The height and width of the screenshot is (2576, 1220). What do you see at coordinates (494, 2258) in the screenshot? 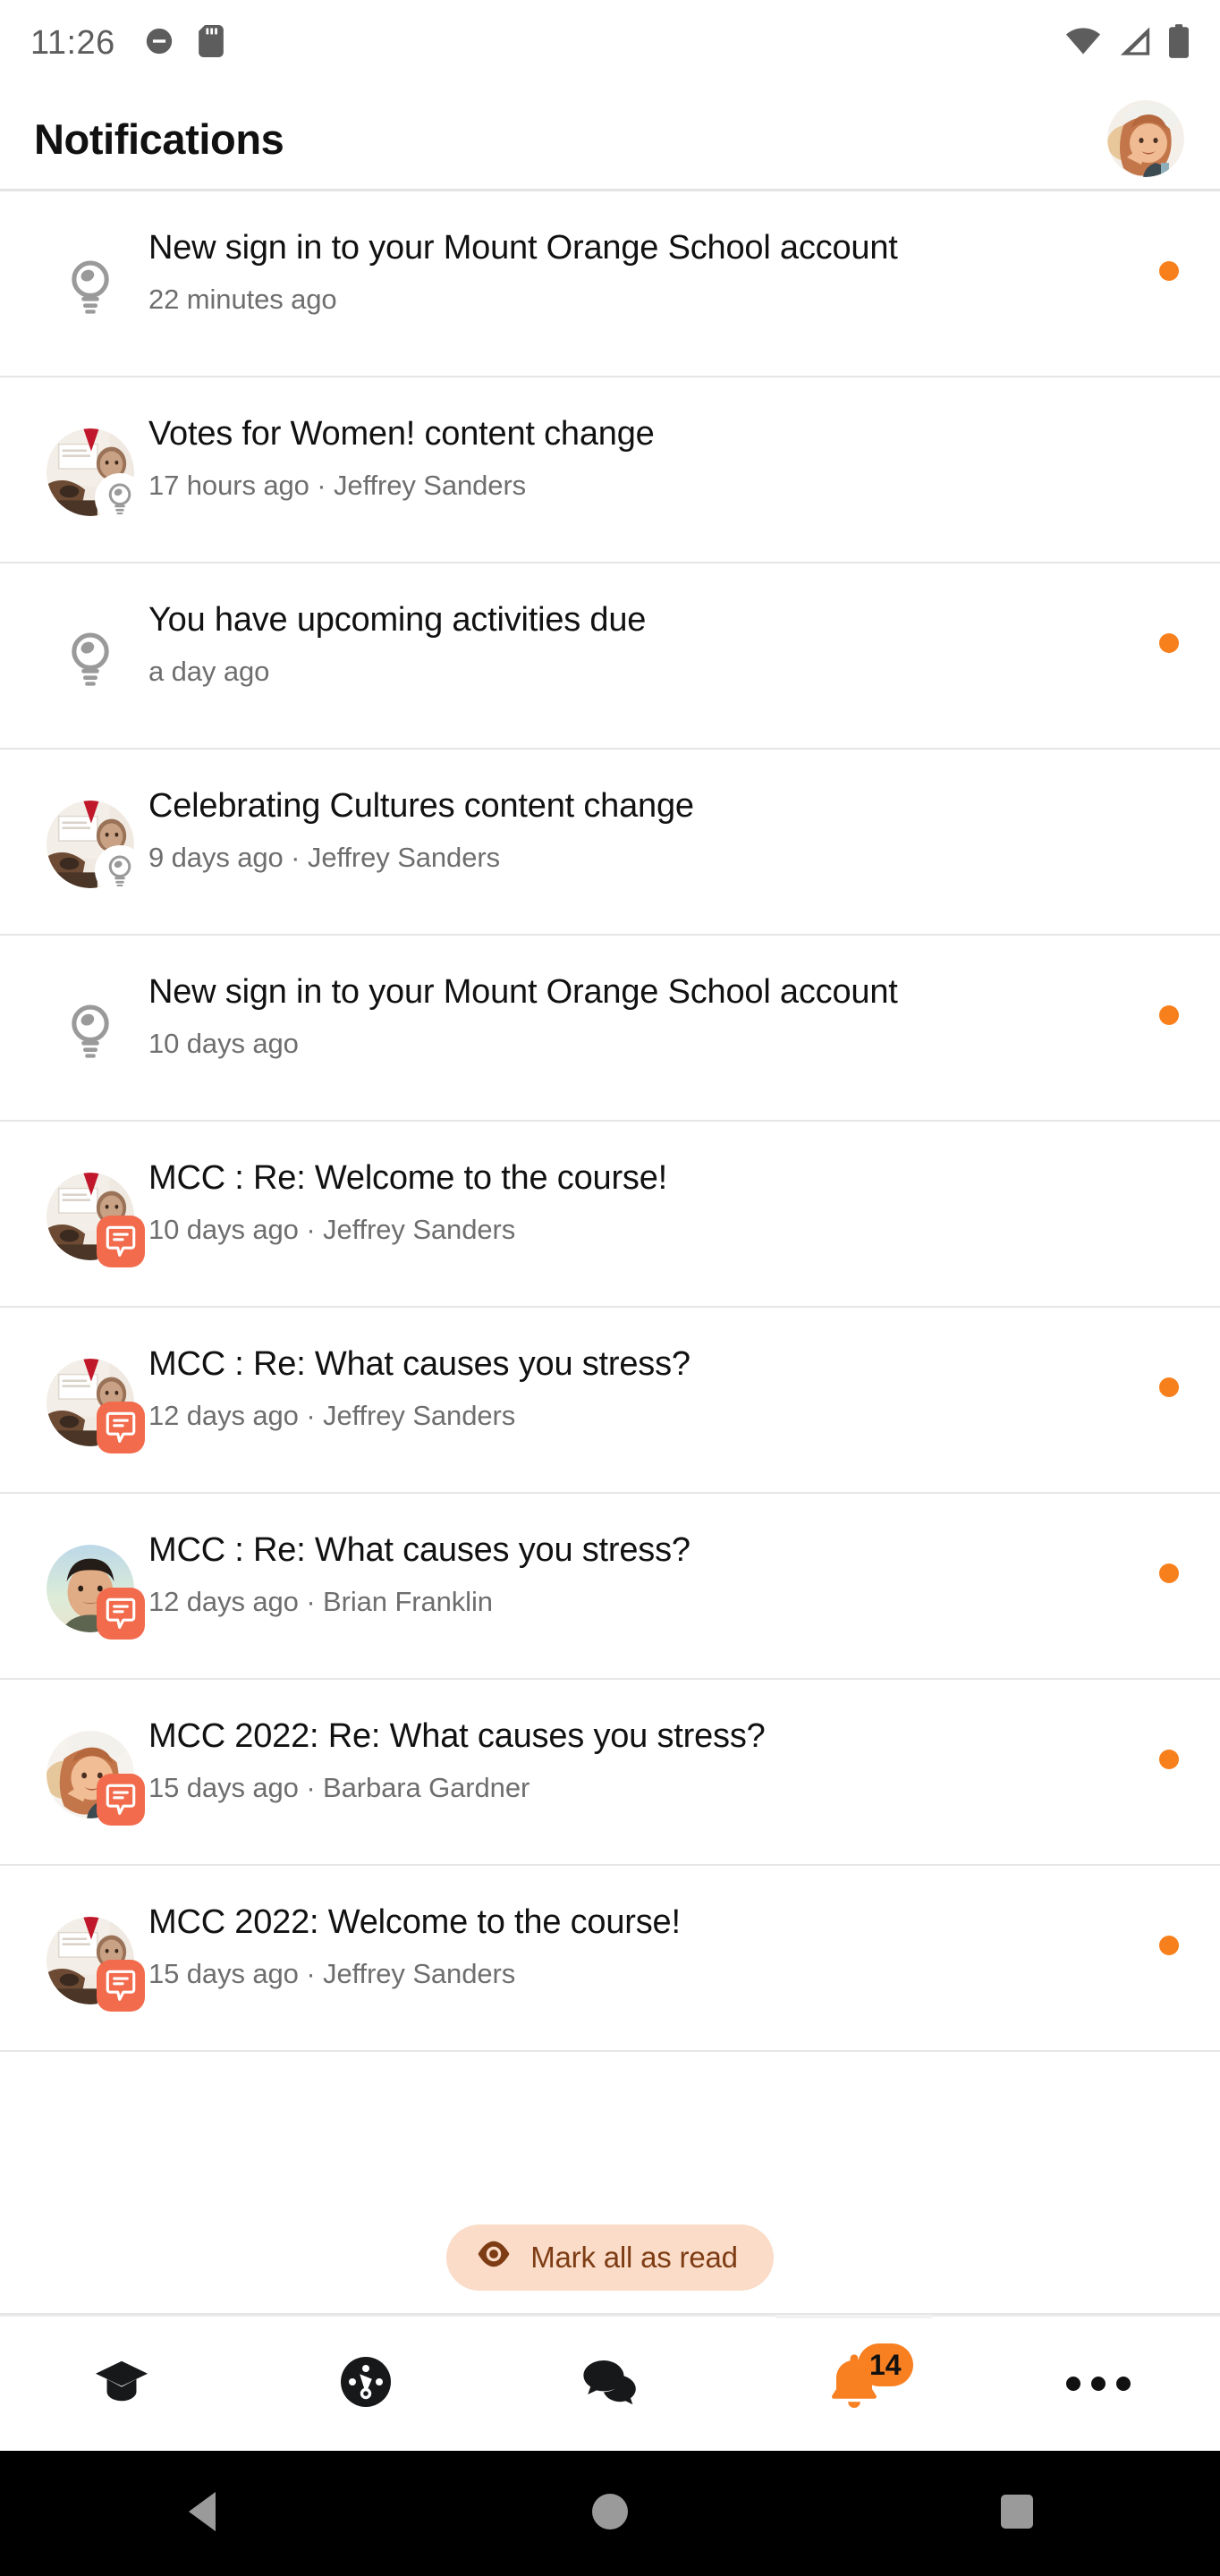
I see `eye-icon` at bounding box center [494, 2258].